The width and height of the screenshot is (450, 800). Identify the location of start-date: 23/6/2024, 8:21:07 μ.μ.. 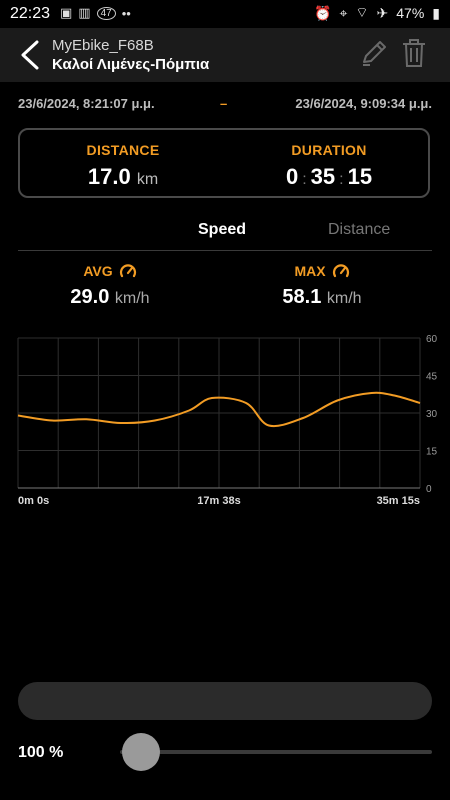
(86, 103).